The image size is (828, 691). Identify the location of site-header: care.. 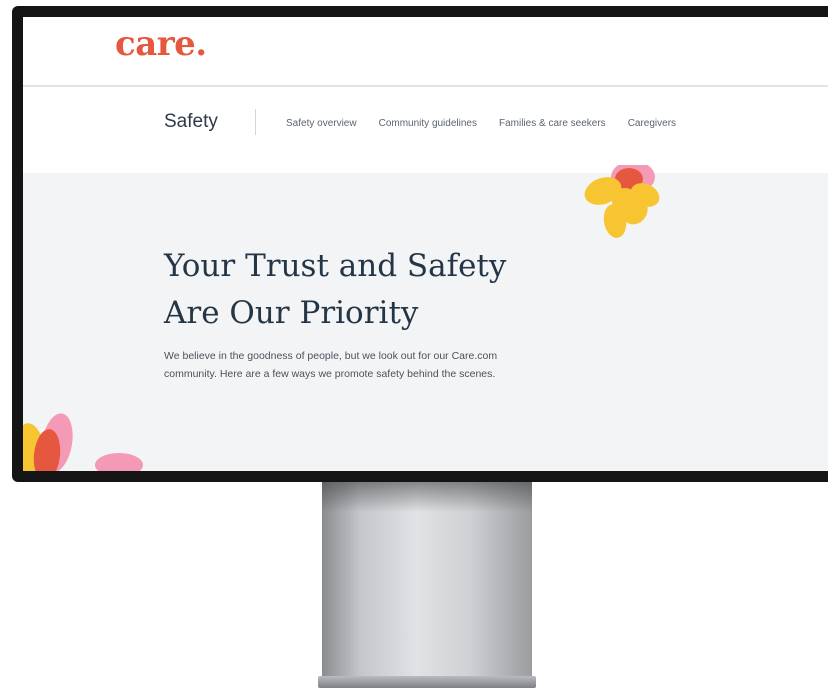
(425, 52).